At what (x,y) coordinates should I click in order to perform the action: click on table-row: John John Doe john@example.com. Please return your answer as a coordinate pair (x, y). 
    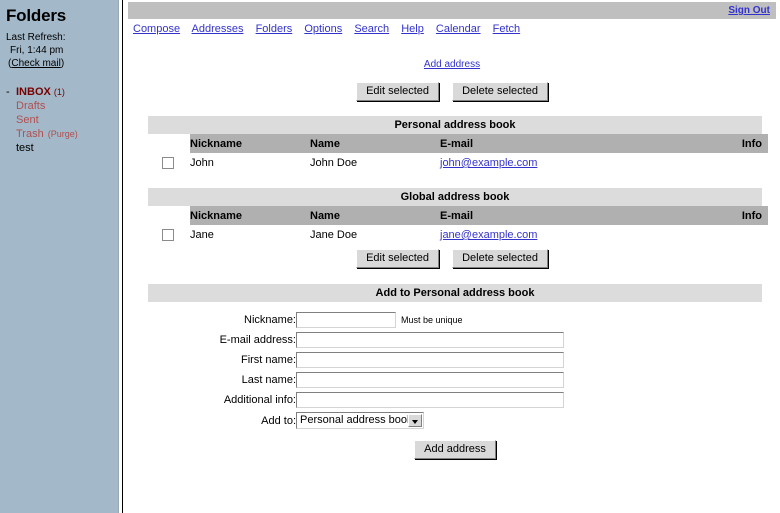
    Looking at the image, I should click on (458, 163).